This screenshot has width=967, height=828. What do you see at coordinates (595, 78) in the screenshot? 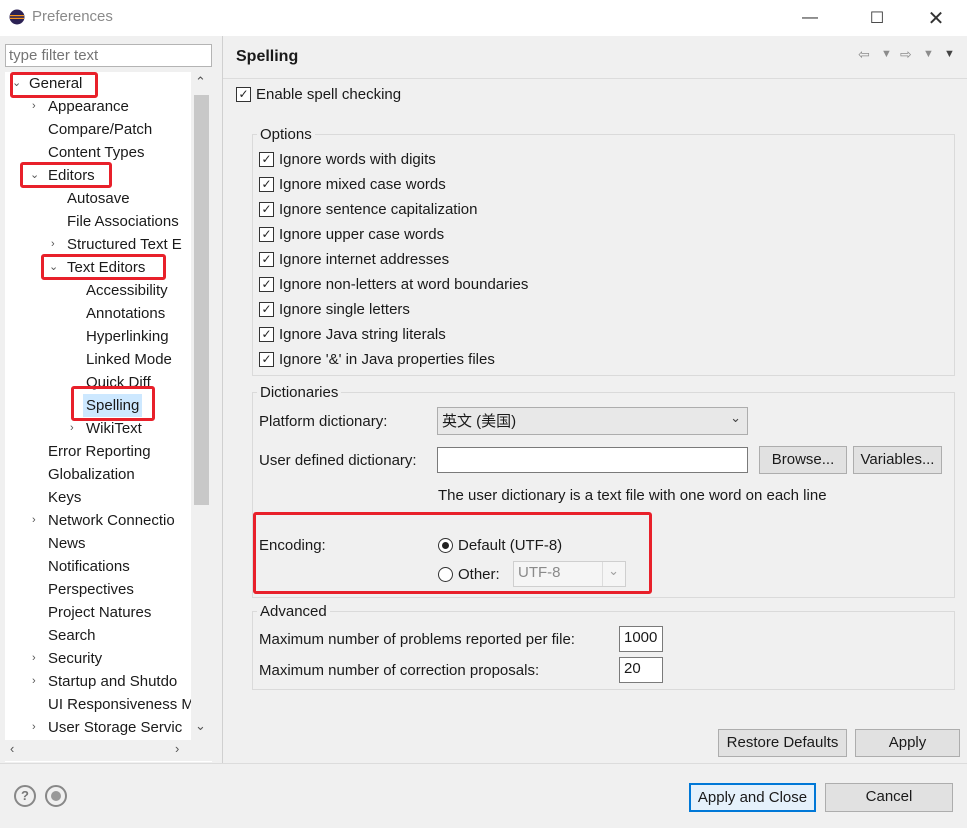
I see `title-separator` at bounding box center [595, 78].